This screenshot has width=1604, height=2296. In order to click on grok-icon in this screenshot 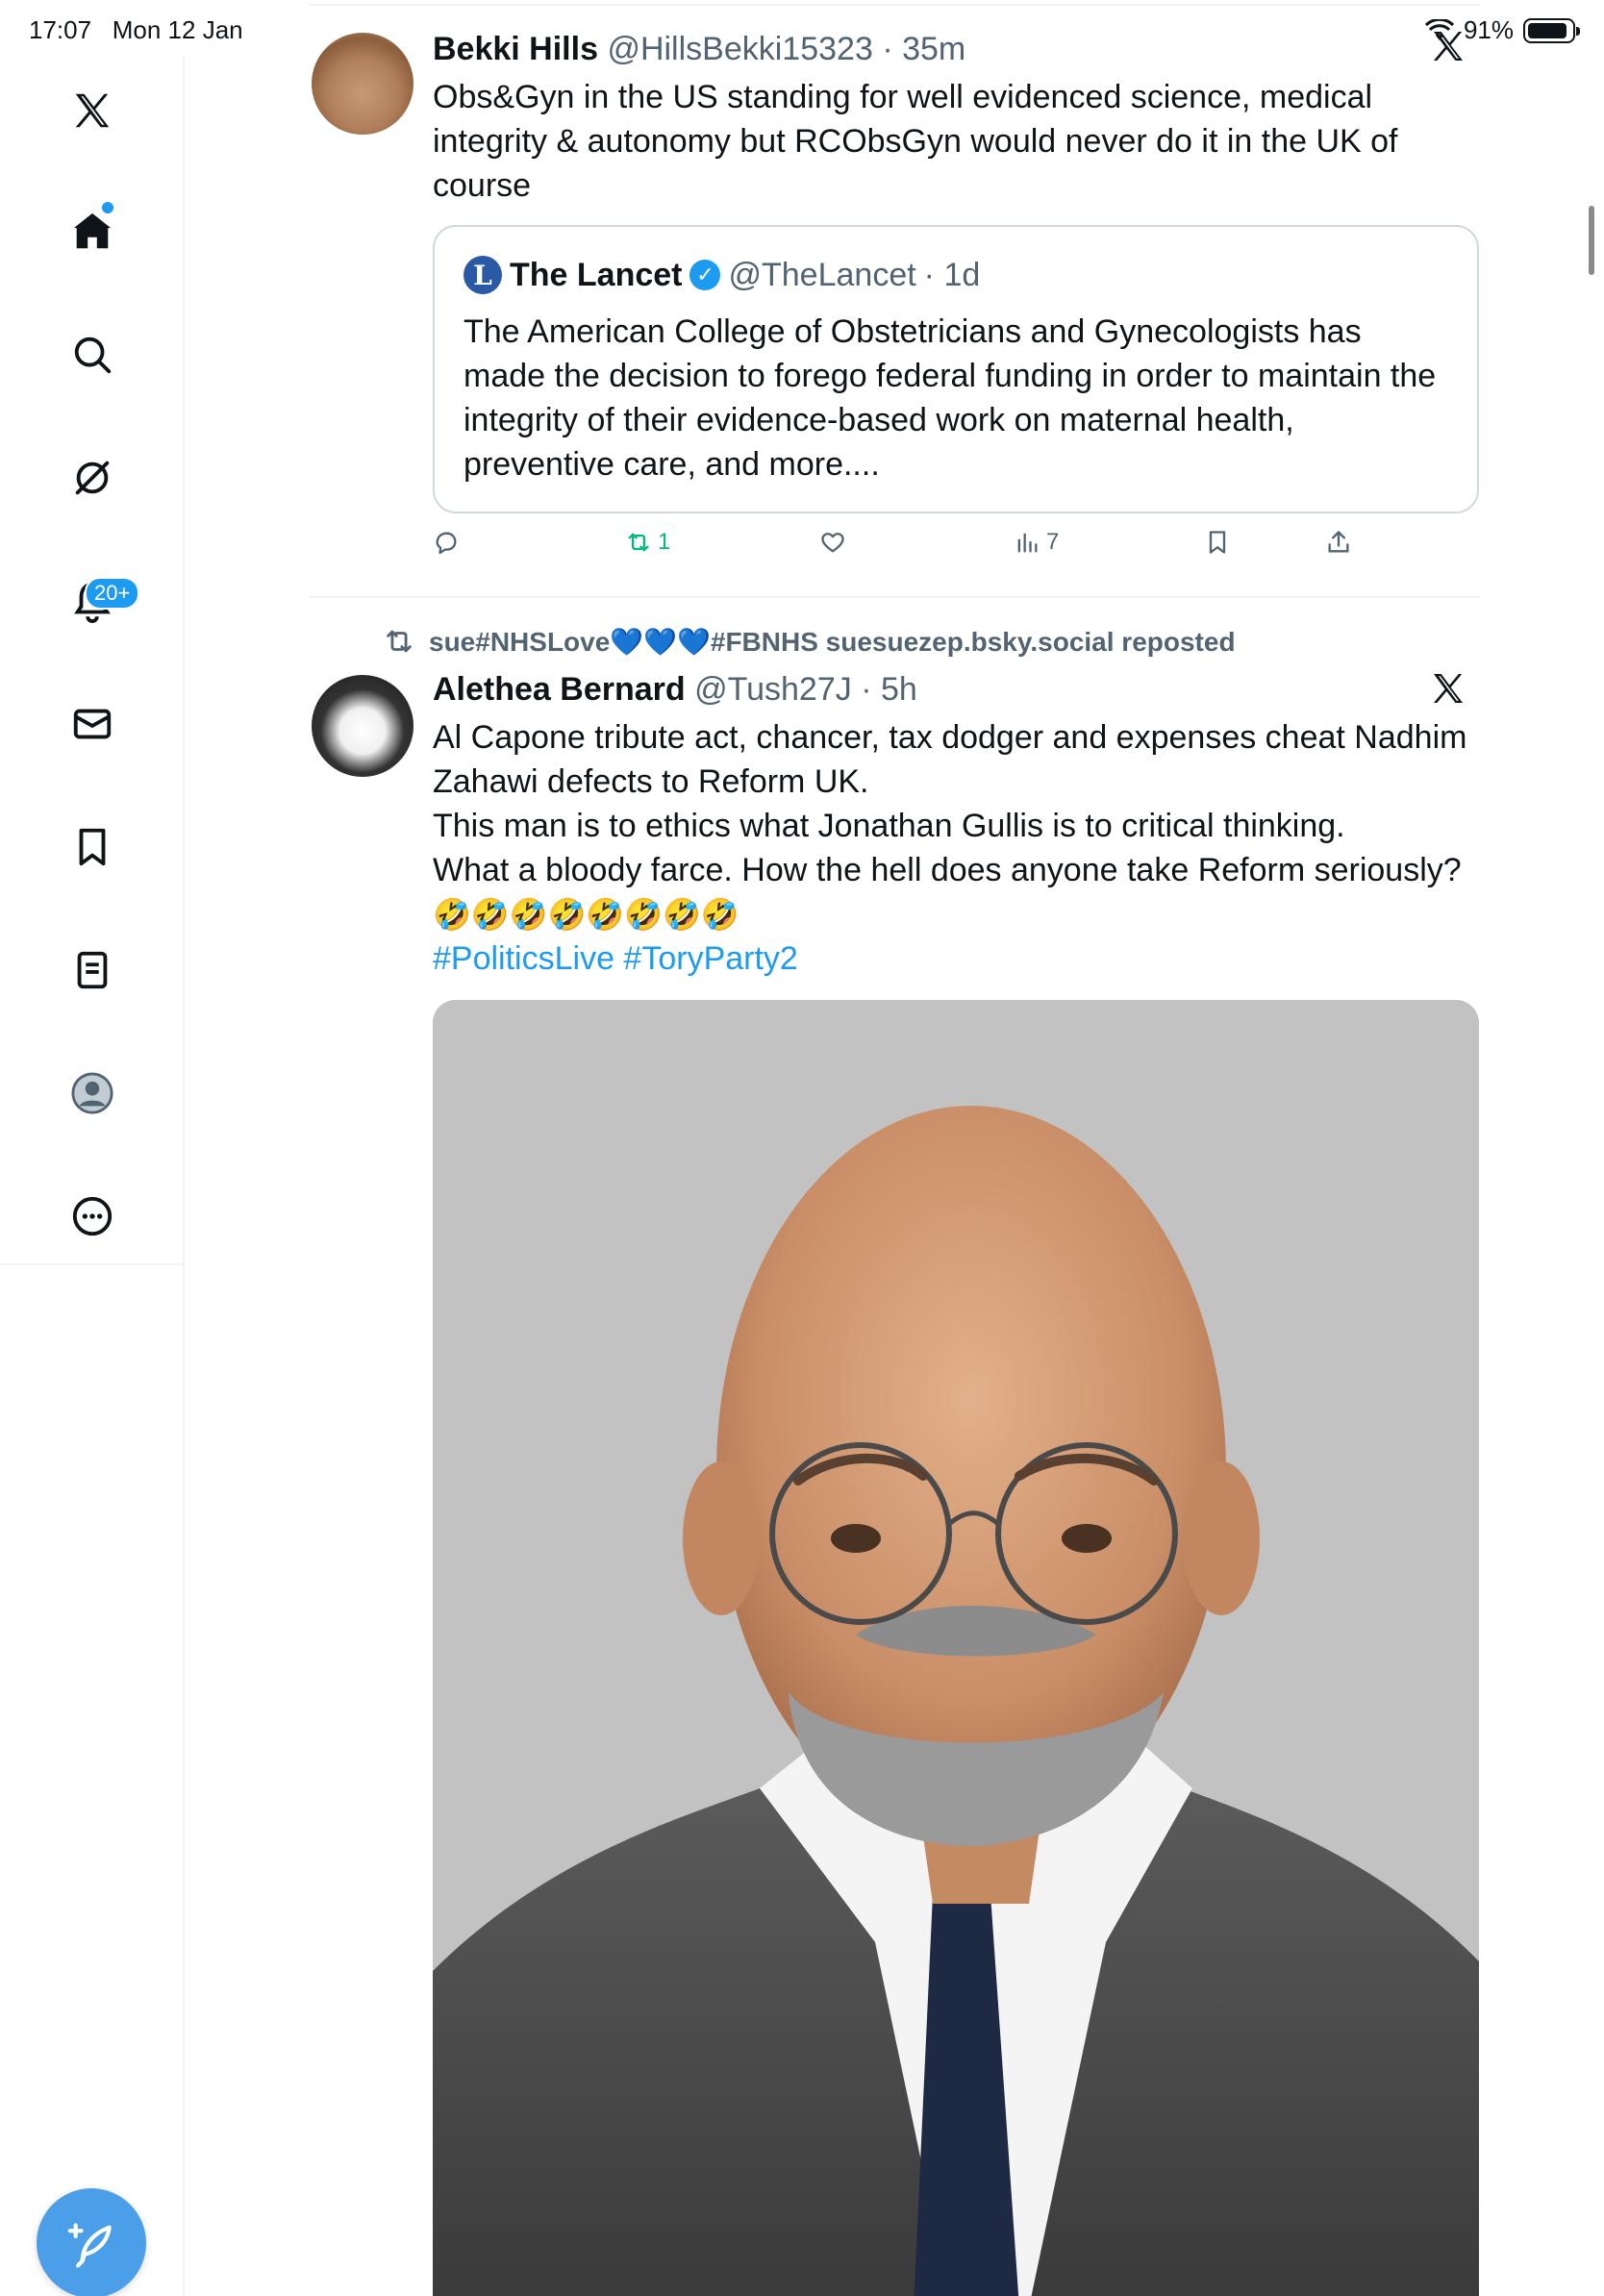, I will do `click(92, 478)`.